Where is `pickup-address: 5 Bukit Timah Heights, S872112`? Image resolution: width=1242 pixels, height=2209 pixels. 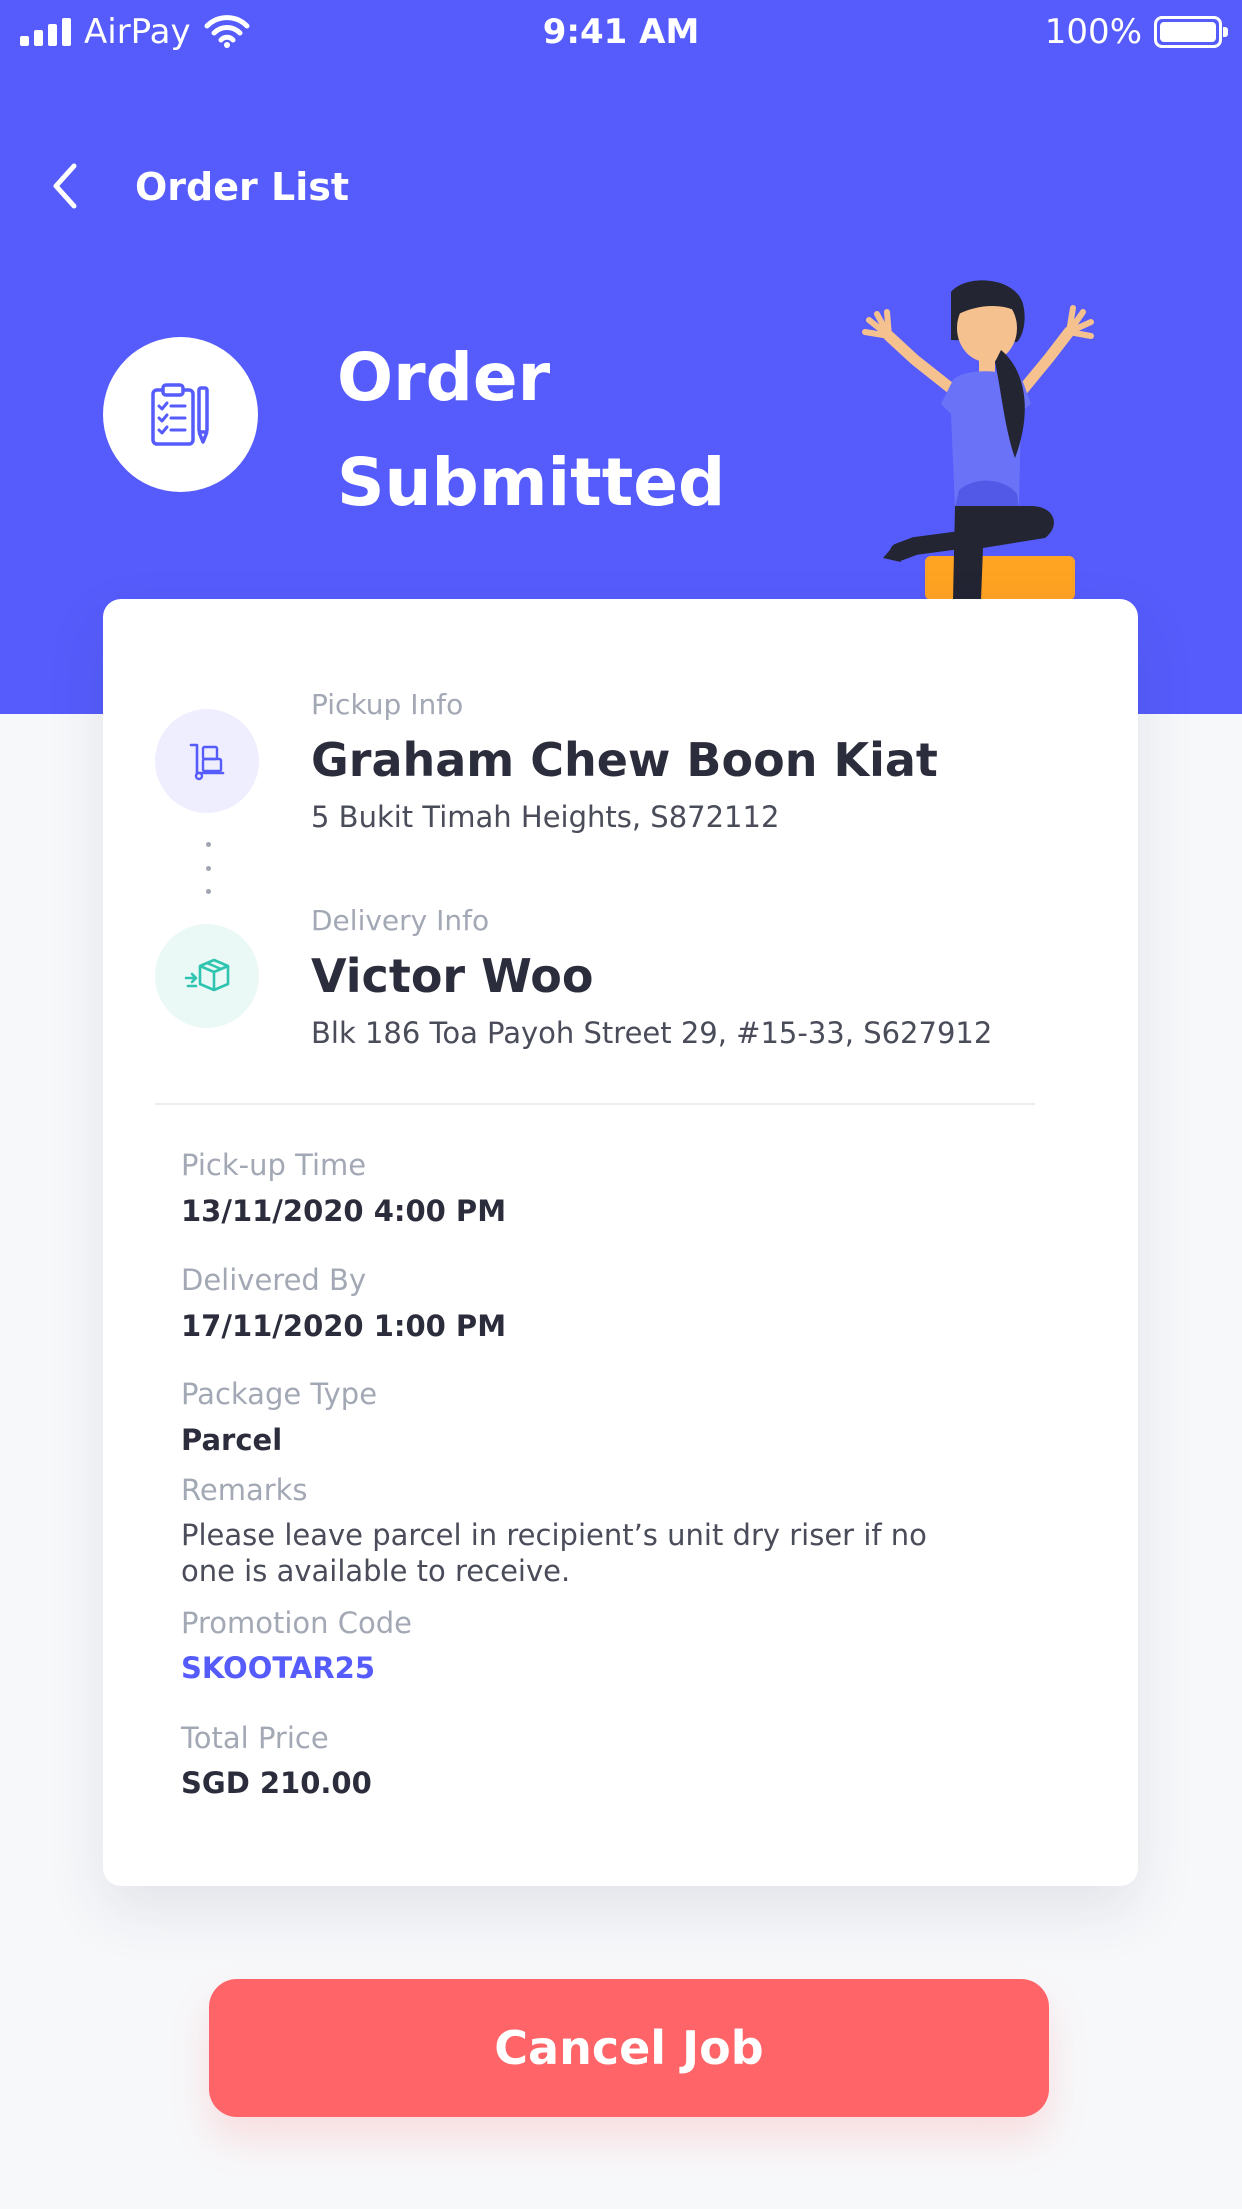
pickup-address: 5 Bukit Timah Heights, S872112 is located at coordinates (545, 817).